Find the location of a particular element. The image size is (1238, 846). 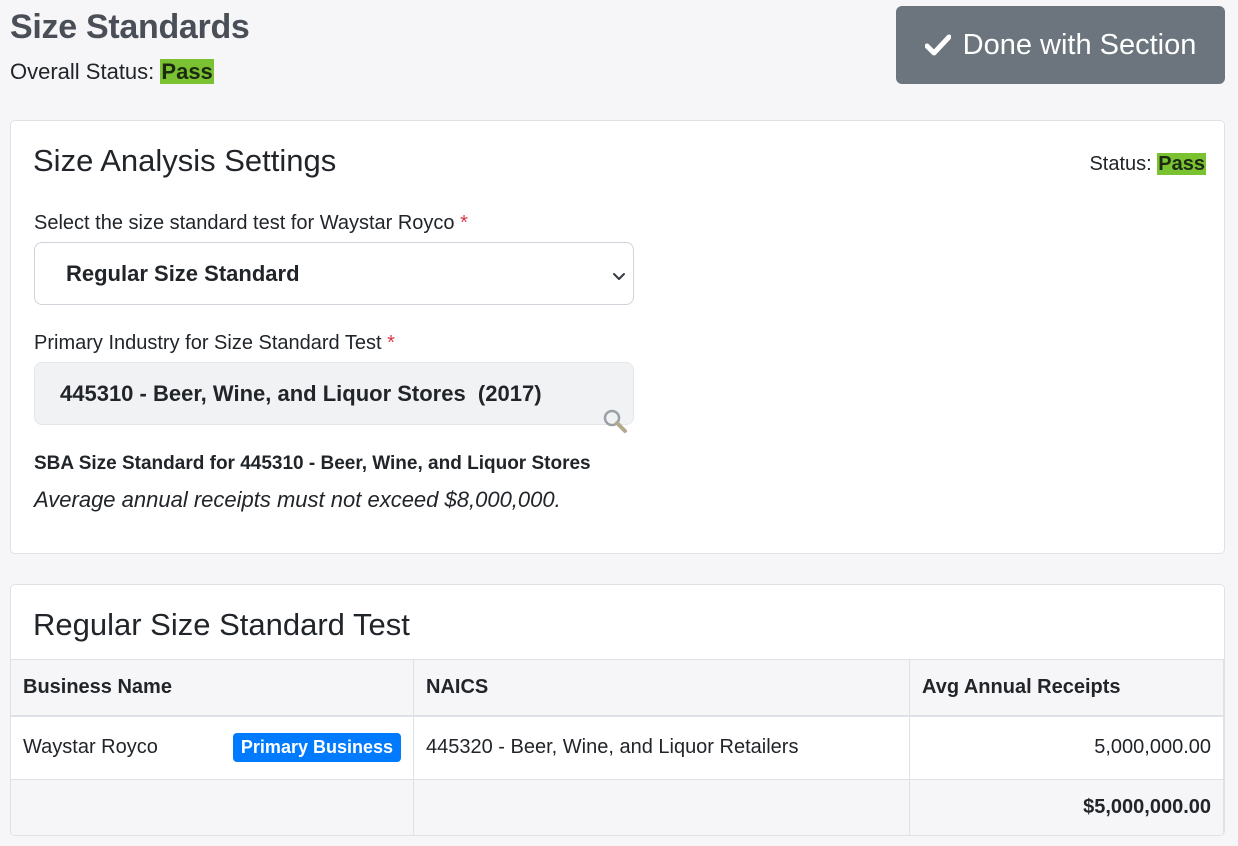

check-icon is located at coordinates (937, 45).